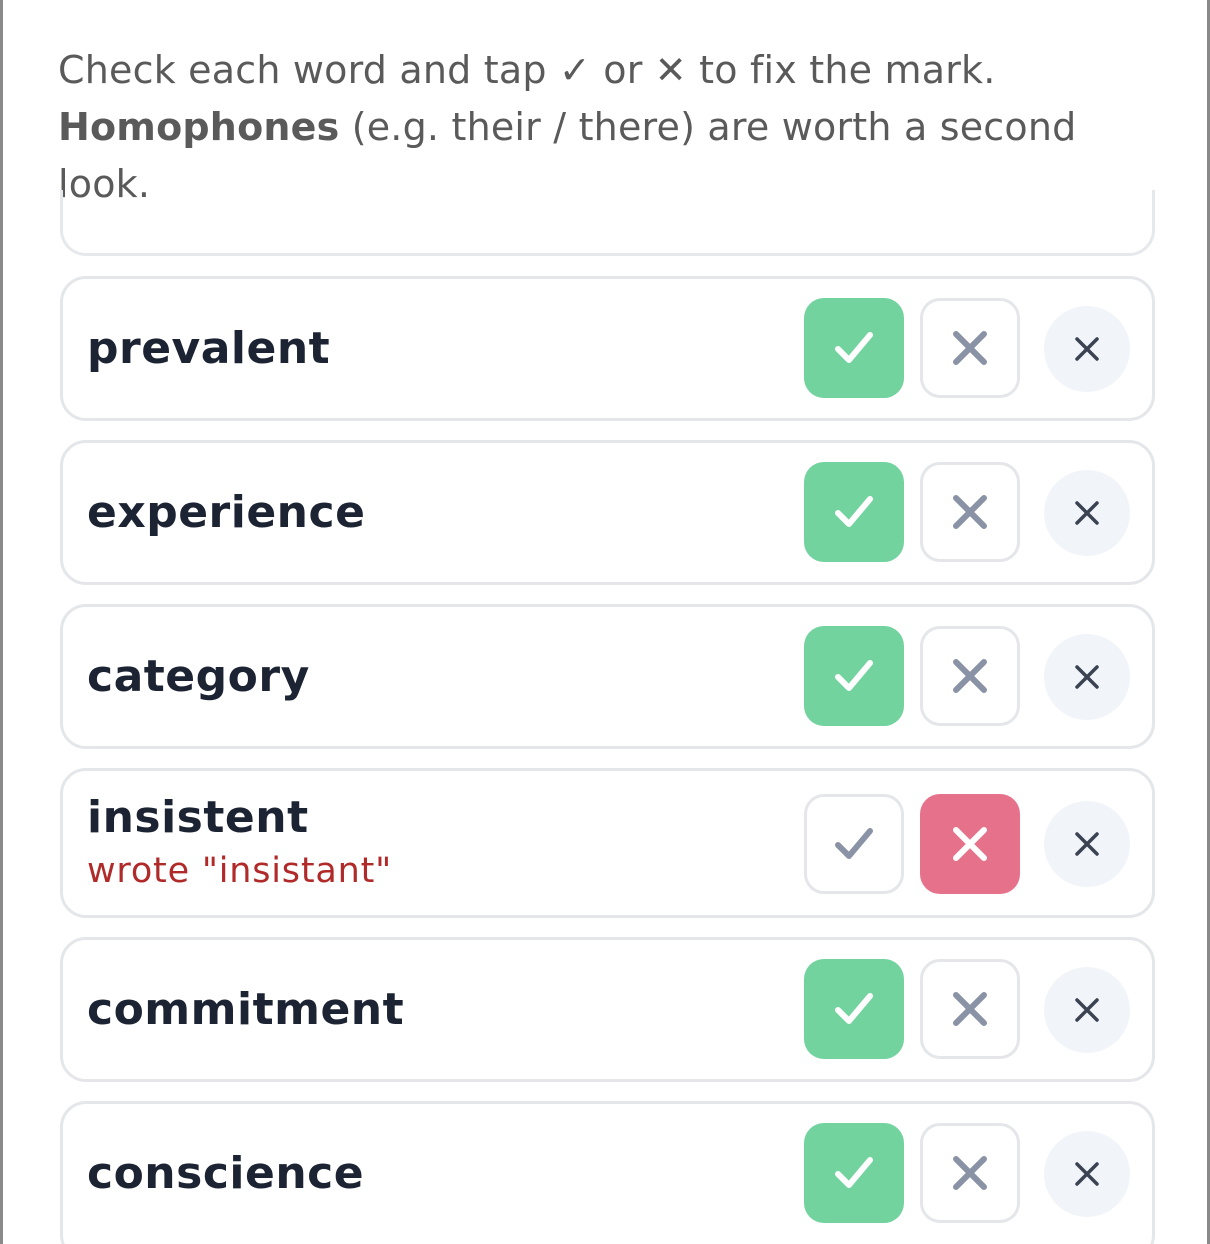 This screenshot has height=1244, width=1210. What do you see at coordinates (607, 676) in the screenshot?
I see `word-row: category` at bounding box center [607, 676].